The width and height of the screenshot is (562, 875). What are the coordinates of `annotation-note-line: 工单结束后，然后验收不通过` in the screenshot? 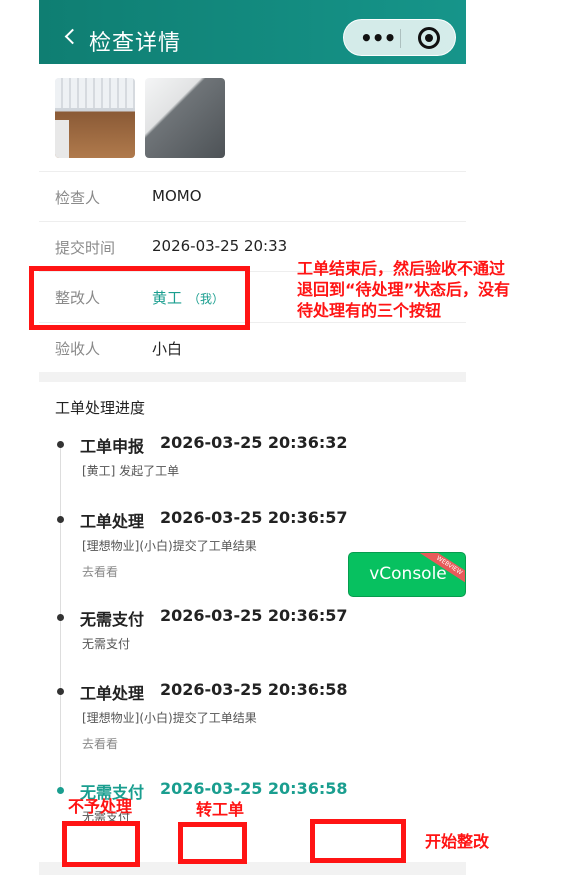 It's located at (401, 268).